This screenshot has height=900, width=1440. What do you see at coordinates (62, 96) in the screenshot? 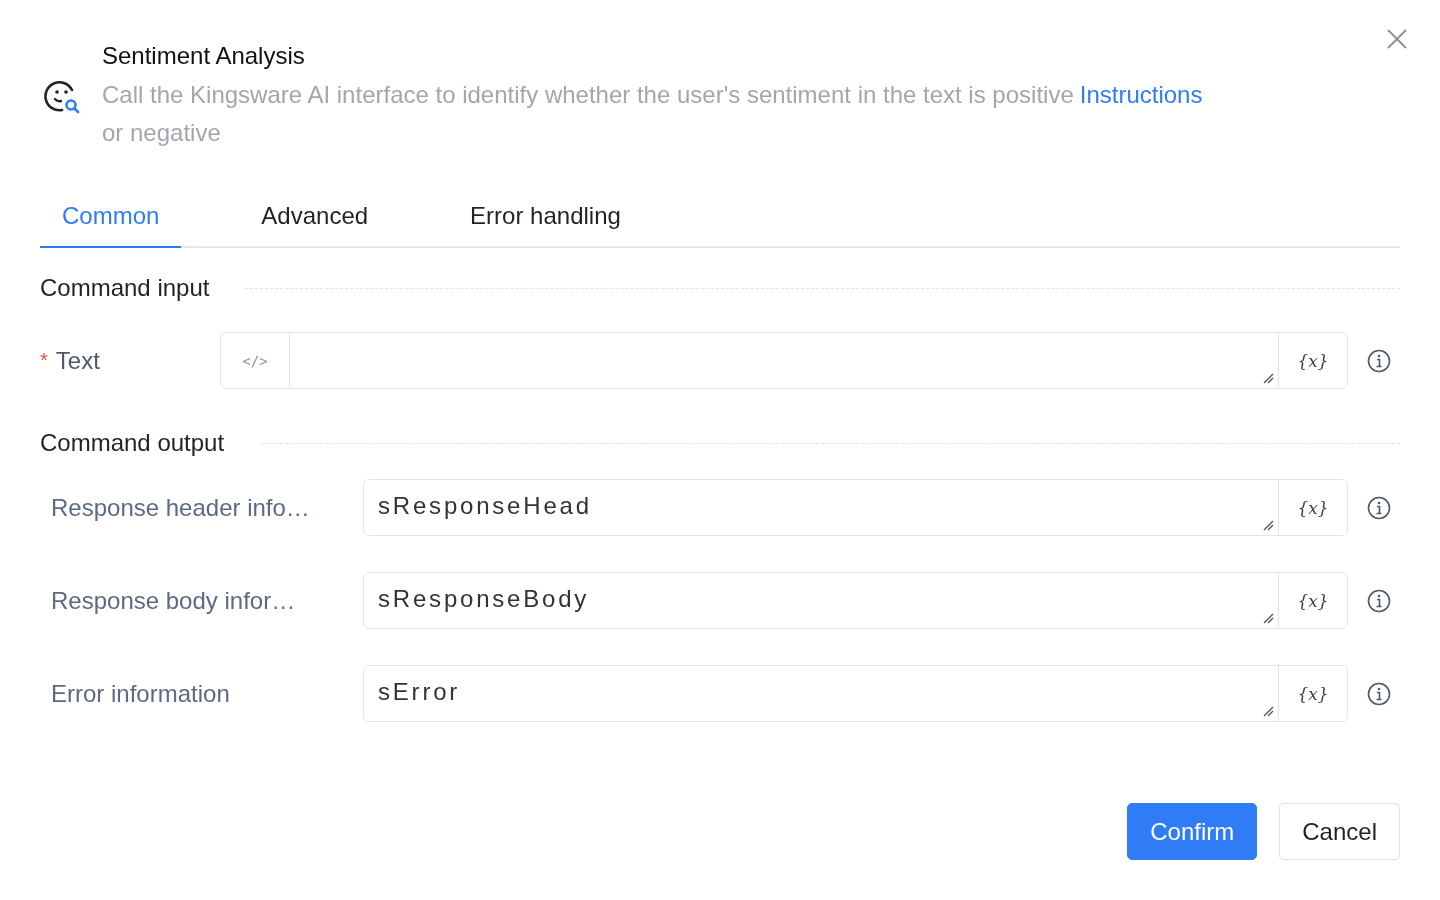
I see `smiley-search-icon` at bounding box center [62, 96].